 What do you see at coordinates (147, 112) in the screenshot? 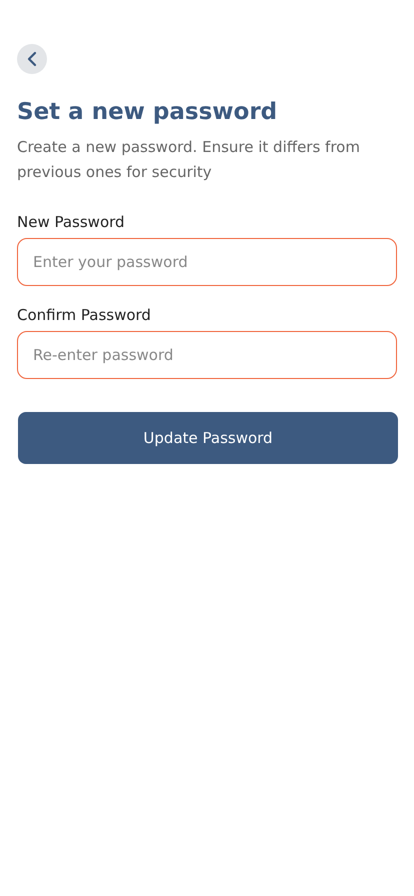
I see `page-title: Set a new password` at bounding box center [147, 112].